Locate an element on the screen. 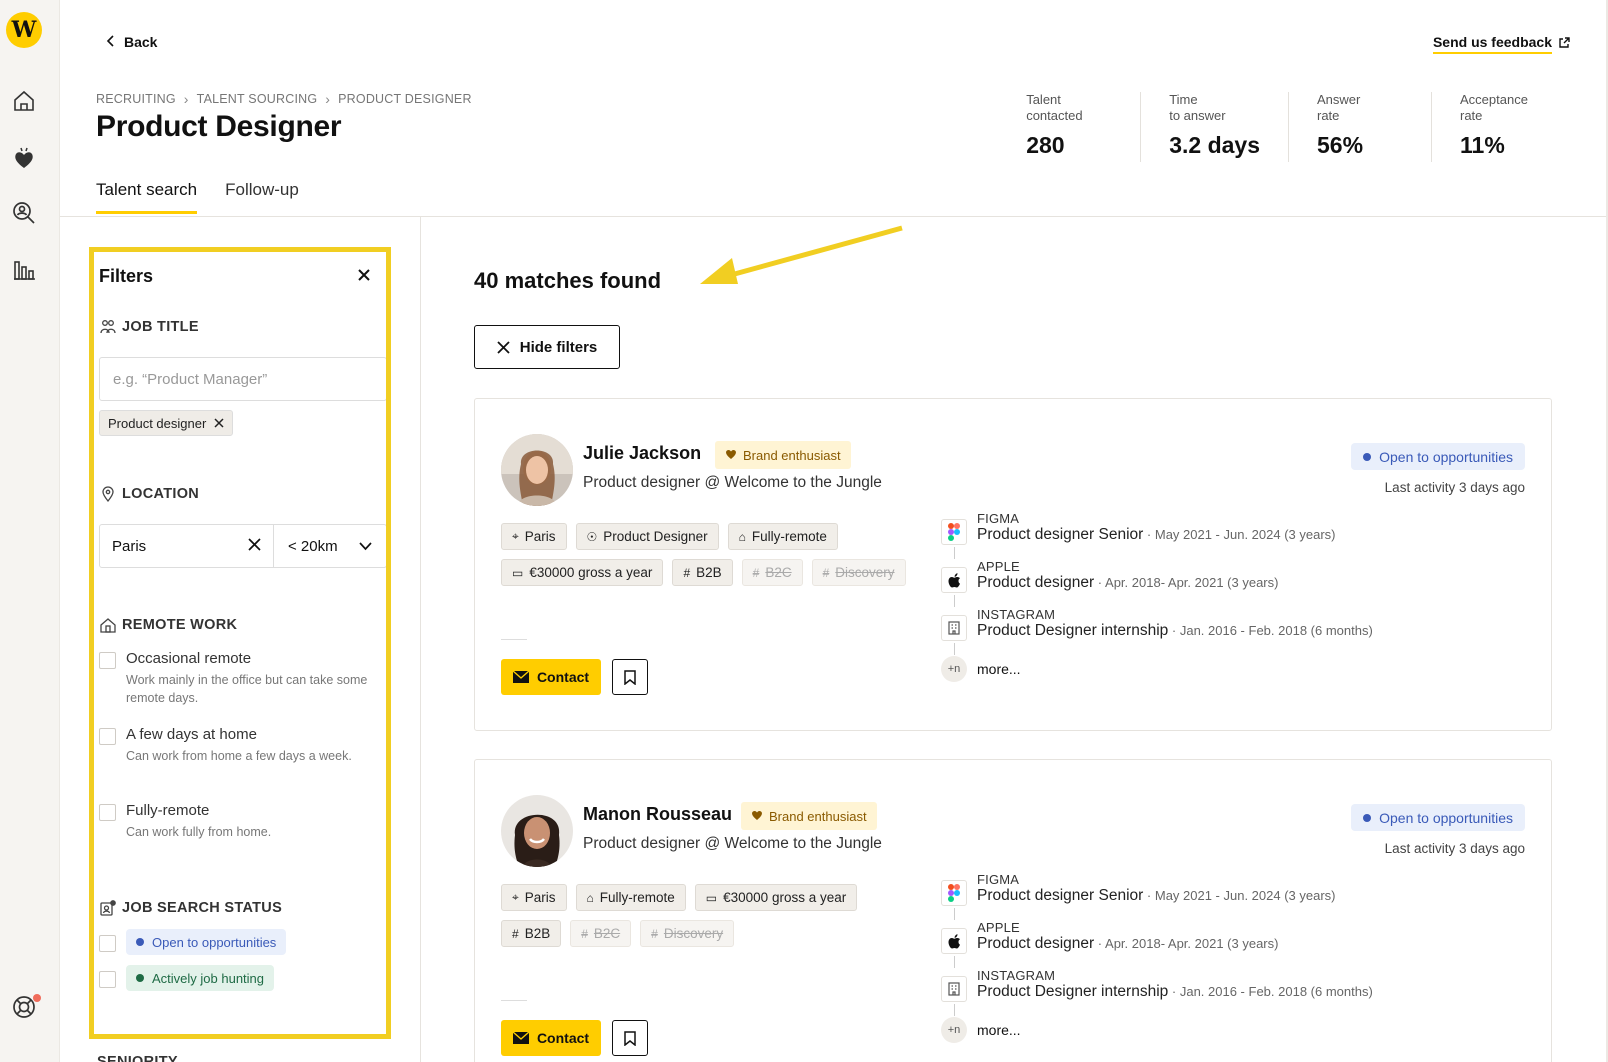  tag-salary: ▭ €30000 gross a year is located at coordinates (582, 572).